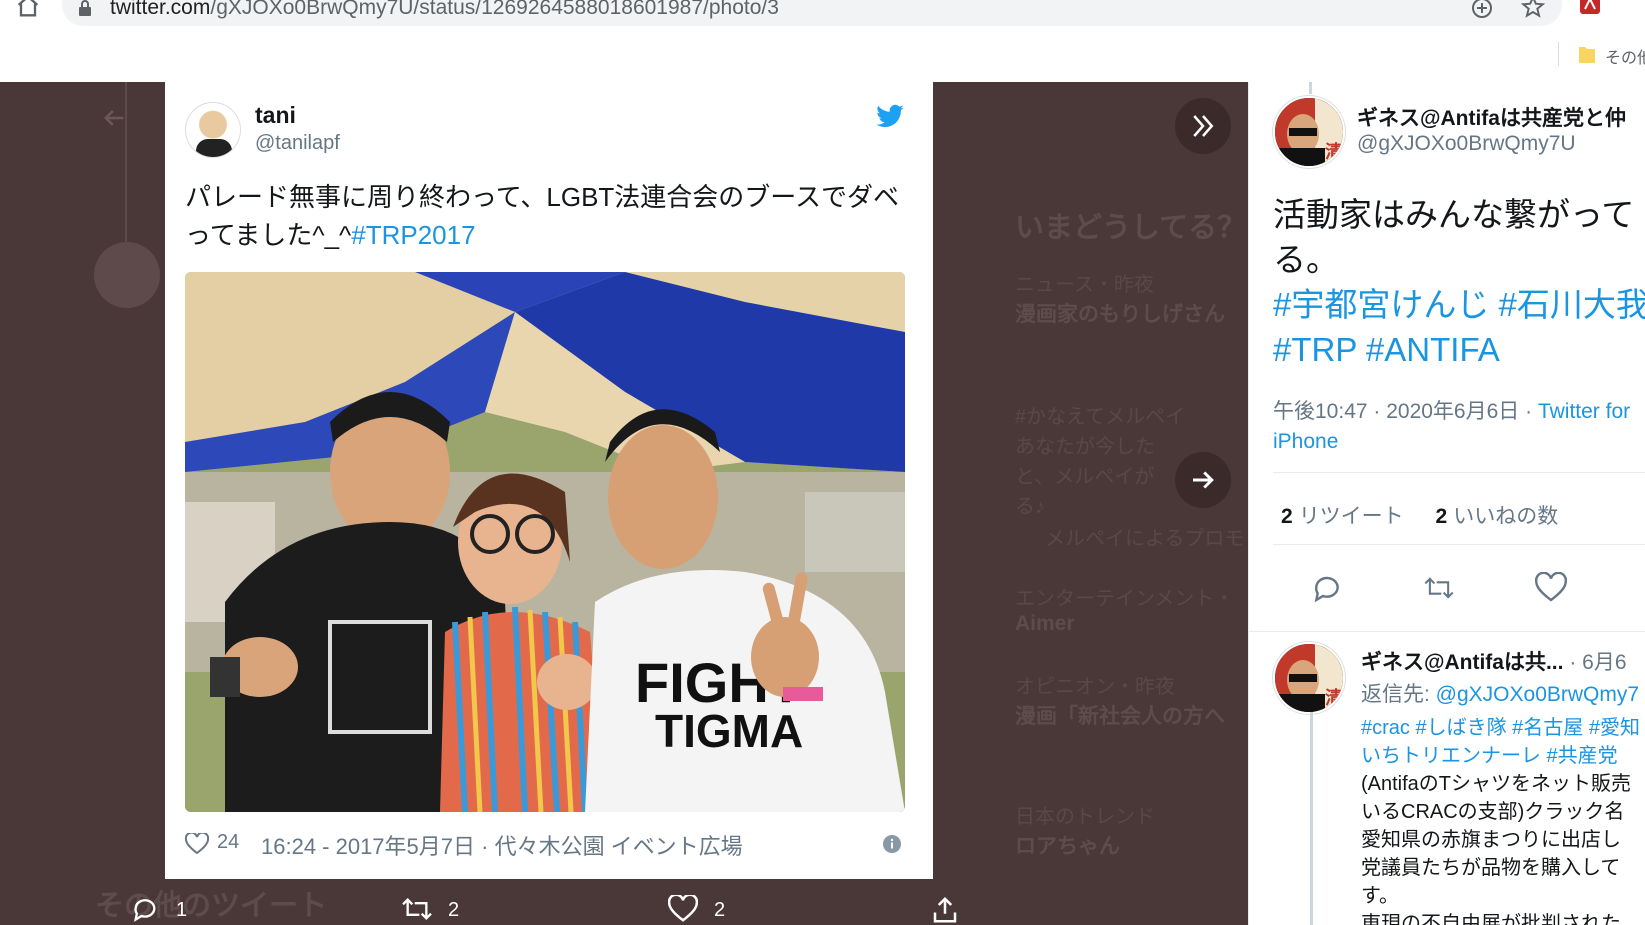 This screenshot has width=1645, height=925. What do you see at coordinates (1145, 539) in the screenshot?
I see `promo-by: メルペイによるプロモ` at bounding box center [1145, 539].